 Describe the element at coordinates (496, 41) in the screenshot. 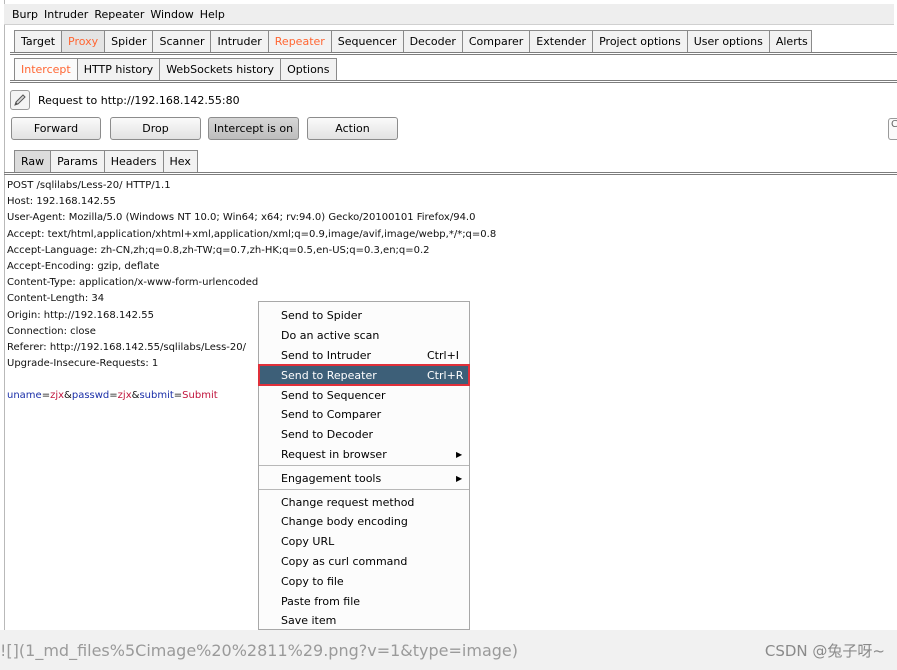

I see `tab-comparer: Comparer` at that location.